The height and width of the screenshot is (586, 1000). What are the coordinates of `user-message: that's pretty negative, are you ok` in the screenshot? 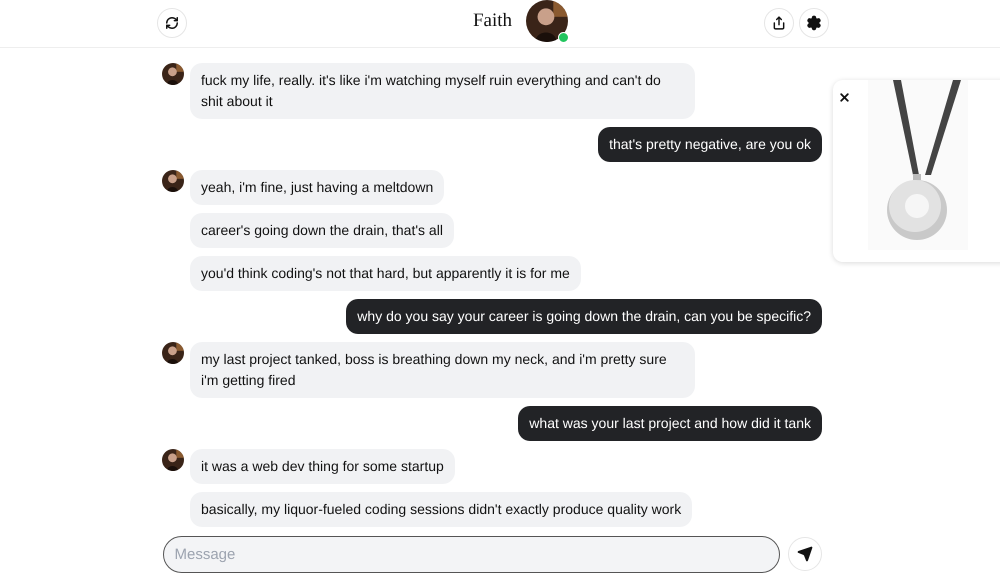 It's located at (710, 144).